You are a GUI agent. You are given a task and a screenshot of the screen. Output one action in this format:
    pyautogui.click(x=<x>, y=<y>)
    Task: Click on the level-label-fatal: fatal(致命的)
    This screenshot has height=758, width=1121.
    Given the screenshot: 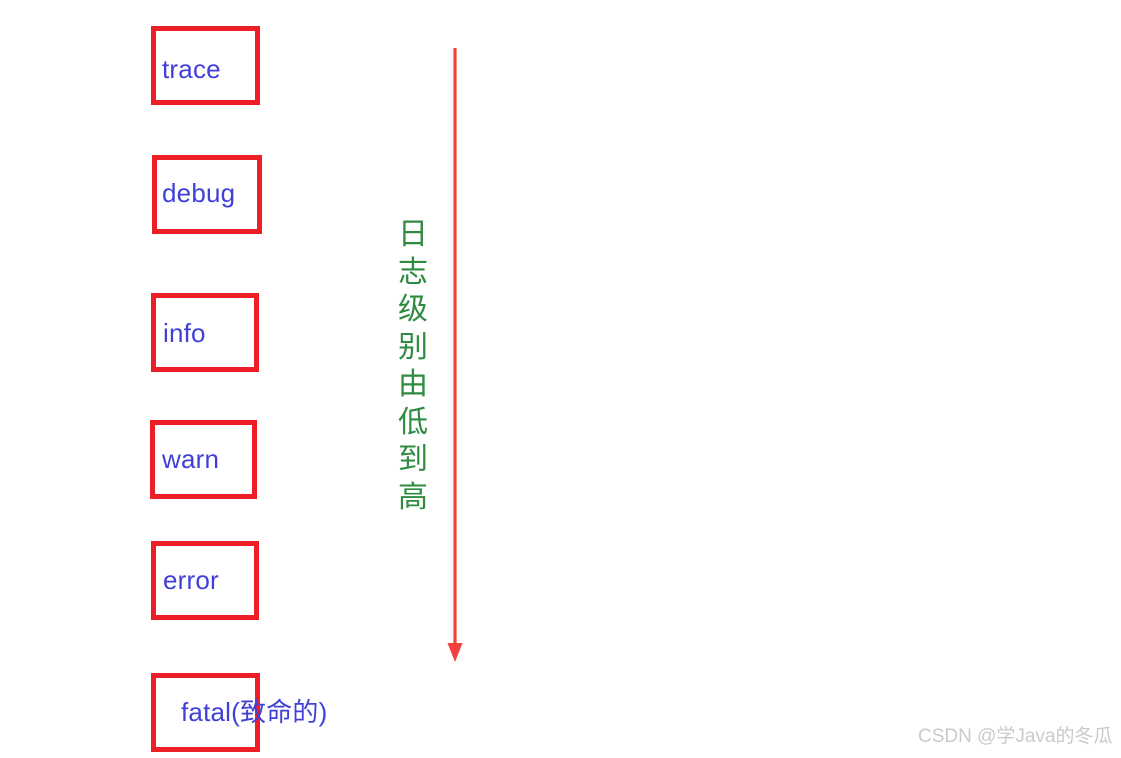 What is the action you would take?
    pyautogui.click(x=254, y=712)
    